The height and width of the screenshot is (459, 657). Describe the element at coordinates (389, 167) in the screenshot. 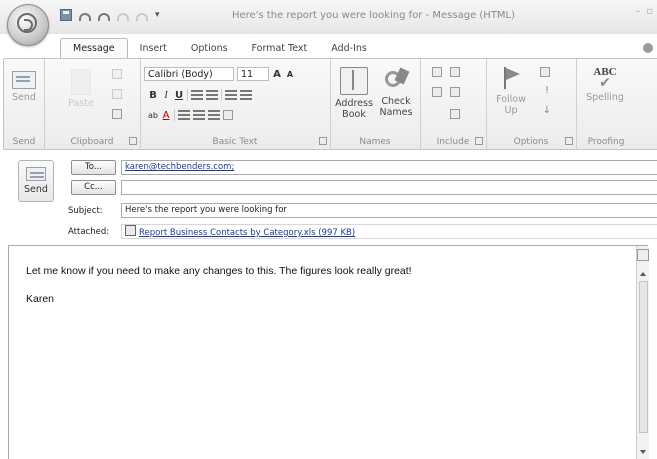

I see `to-field: karen@techbenders.com;` at that location.